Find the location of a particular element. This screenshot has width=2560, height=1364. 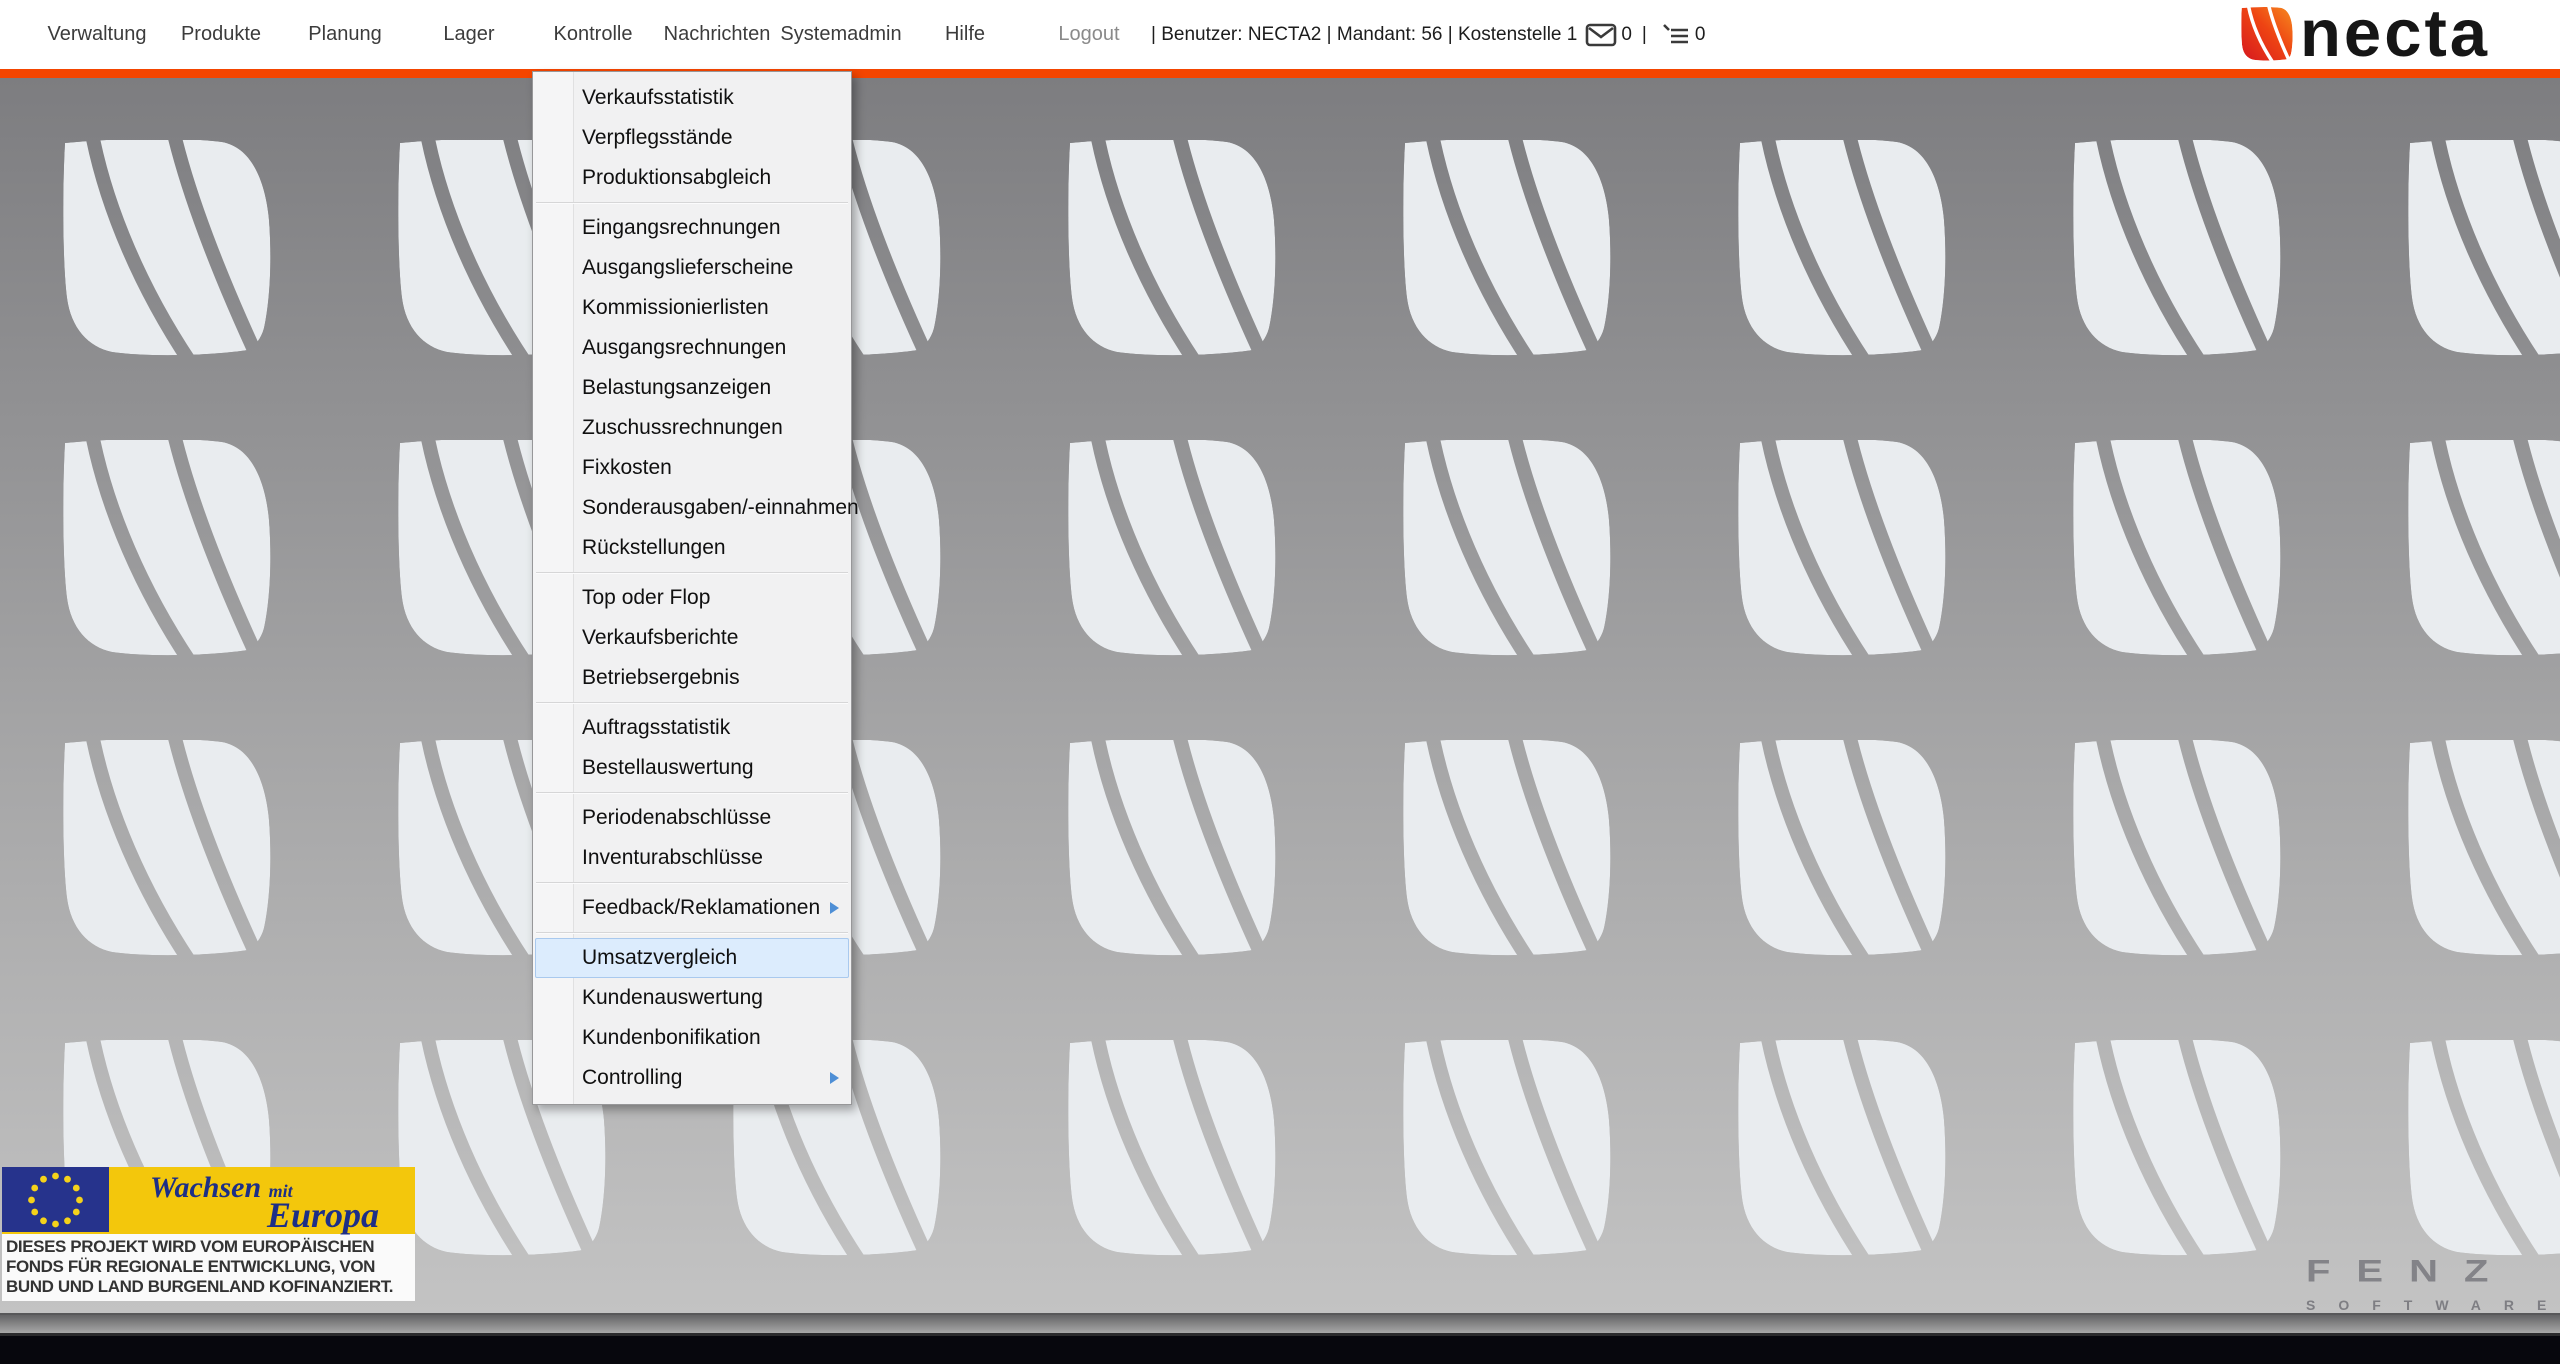

dropdown-item-inventurabschlüsse: Inventurabschlüsse is located at coordinates (692, 858).